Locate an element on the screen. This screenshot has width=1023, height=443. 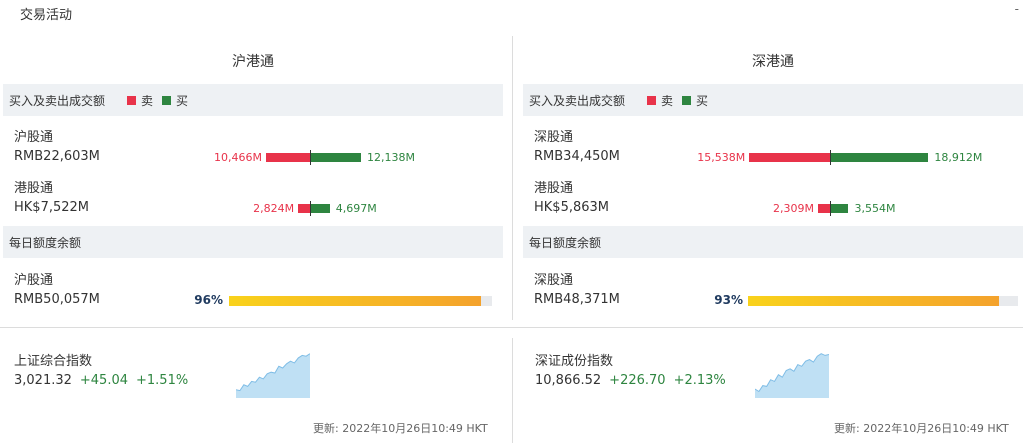
index-quote: 3,021.32 +45.04 +1.51% is located at coordinates (101, 380).